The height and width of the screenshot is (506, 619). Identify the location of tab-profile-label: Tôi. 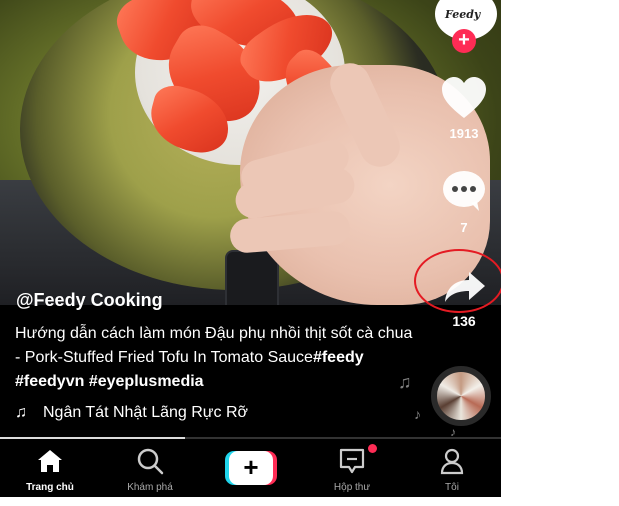
(452, 487).